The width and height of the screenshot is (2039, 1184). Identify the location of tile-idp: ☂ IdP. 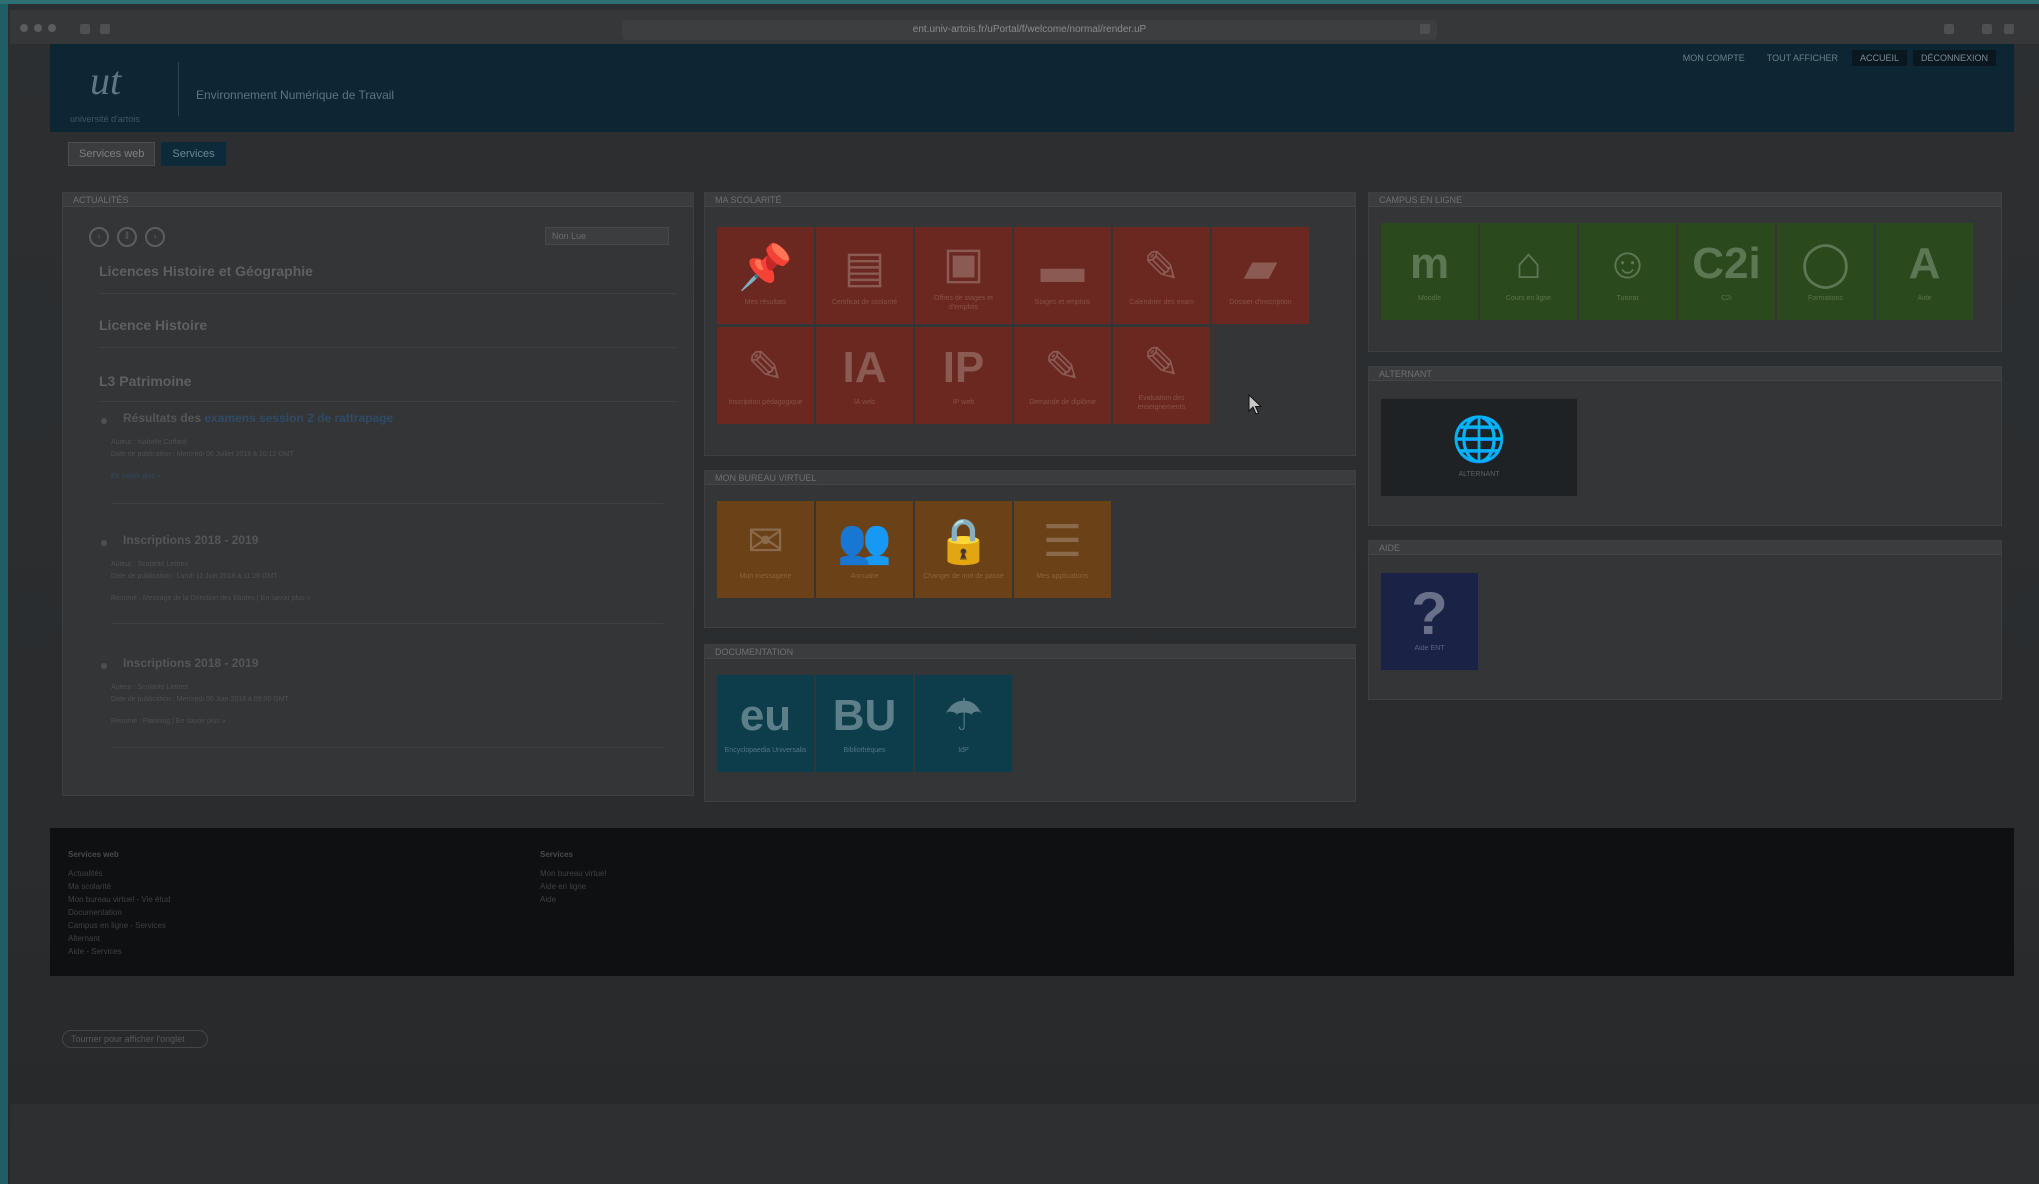
(963, 723).